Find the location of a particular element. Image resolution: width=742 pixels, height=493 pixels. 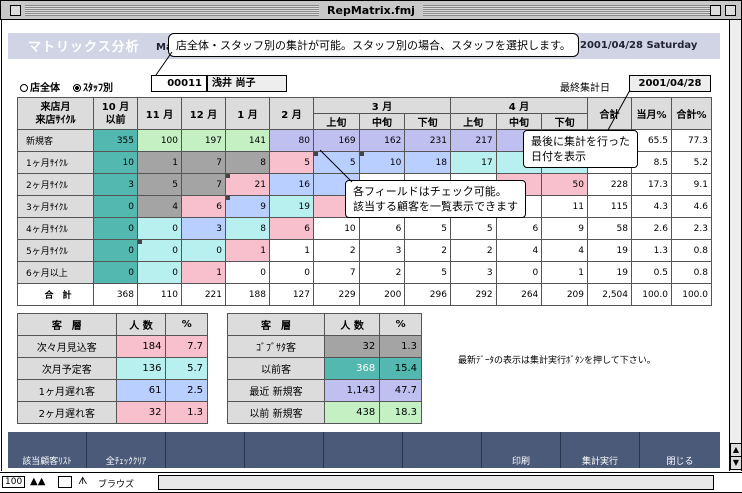

count-cell: 438 is located at coordinates (352, 412).